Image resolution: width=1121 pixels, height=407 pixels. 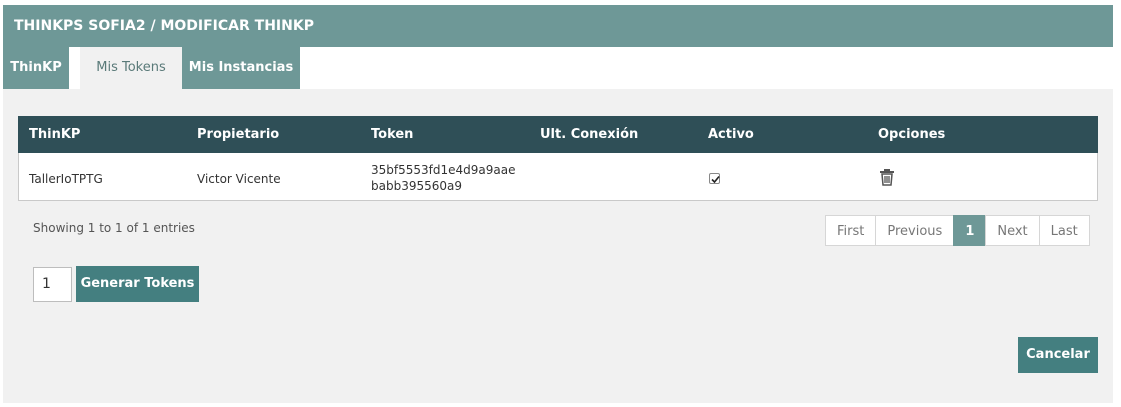 What do you see at coordinates (714, 178) in the screenshot?
I see `activo-checkbox` at bounding box center [714, 178].